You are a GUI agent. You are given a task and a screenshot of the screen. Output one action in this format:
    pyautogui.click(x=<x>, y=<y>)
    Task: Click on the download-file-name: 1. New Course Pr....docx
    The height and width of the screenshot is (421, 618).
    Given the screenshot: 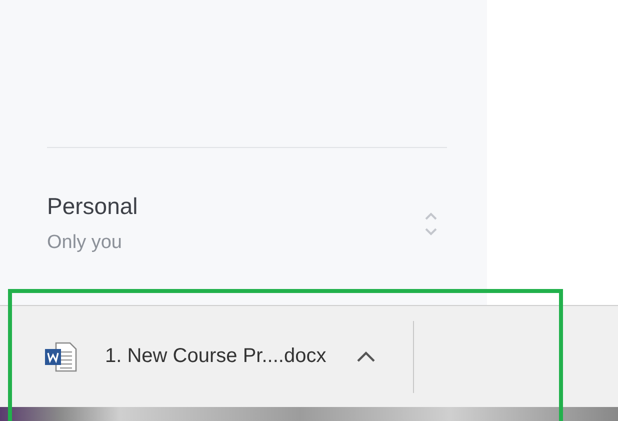 What is the action you would take?
    pyautogui.click(x=215, y=356)
    